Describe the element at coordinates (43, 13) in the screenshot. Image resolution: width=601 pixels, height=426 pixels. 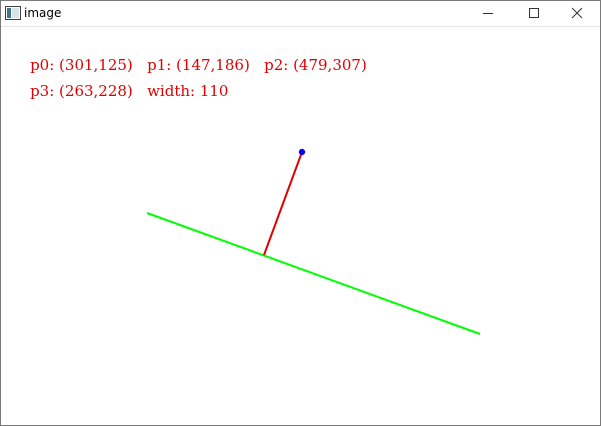
I see `window-title: image` at that location.